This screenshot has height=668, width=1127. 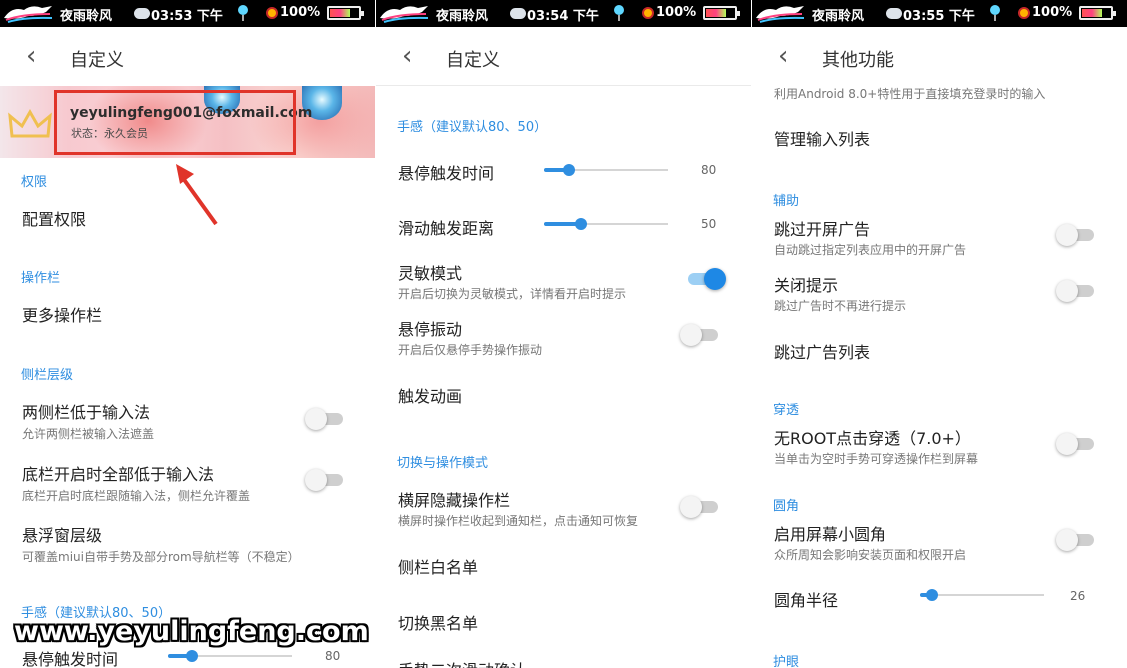 What do you see at coordinates (438, 622) in the screenshot?
I see `blacklist-item: 切换黑名单` at bounding box center [438, 622].